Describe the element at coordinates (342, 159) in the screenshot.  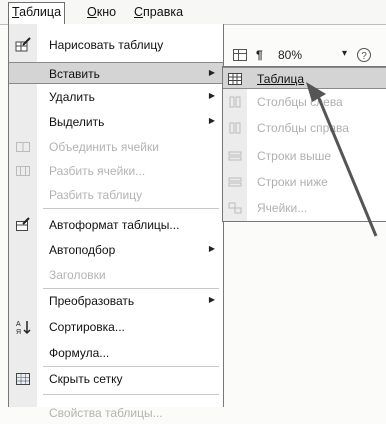
I see `annotation-arrow-icon` at that location.